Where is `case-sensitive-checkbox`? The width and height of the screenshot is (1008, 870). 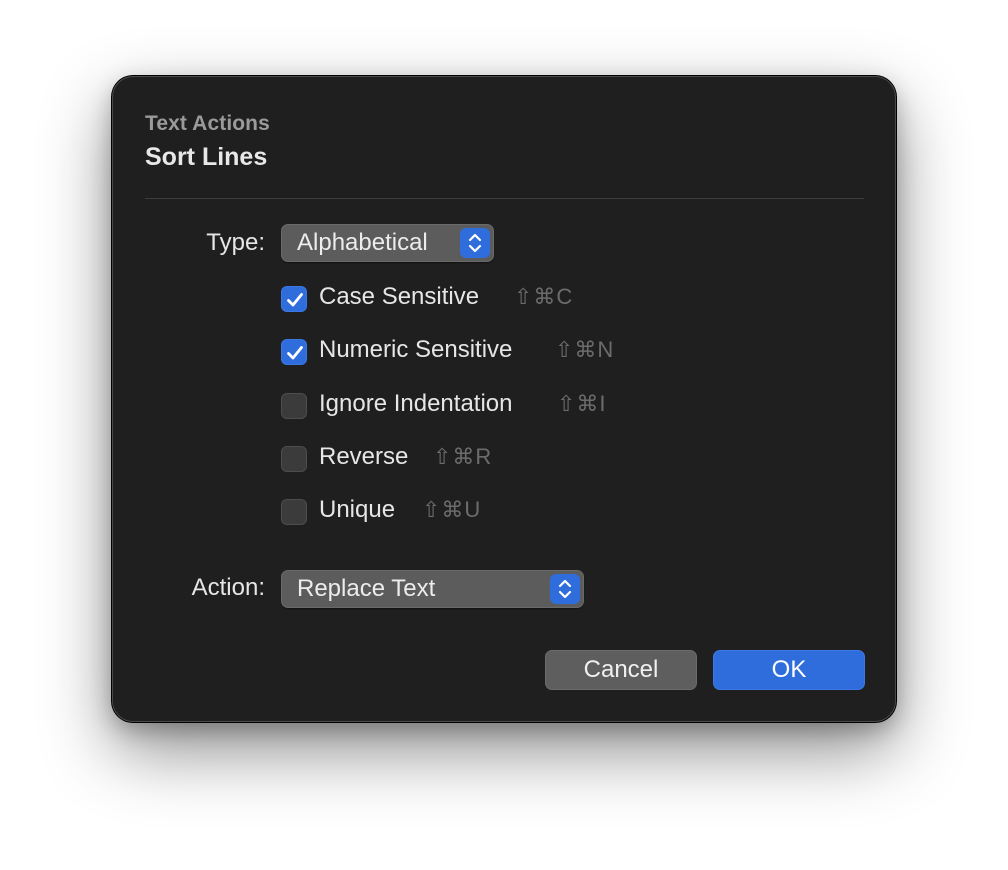 case-sensitive-checkbox is located at coordinates (294, 299).